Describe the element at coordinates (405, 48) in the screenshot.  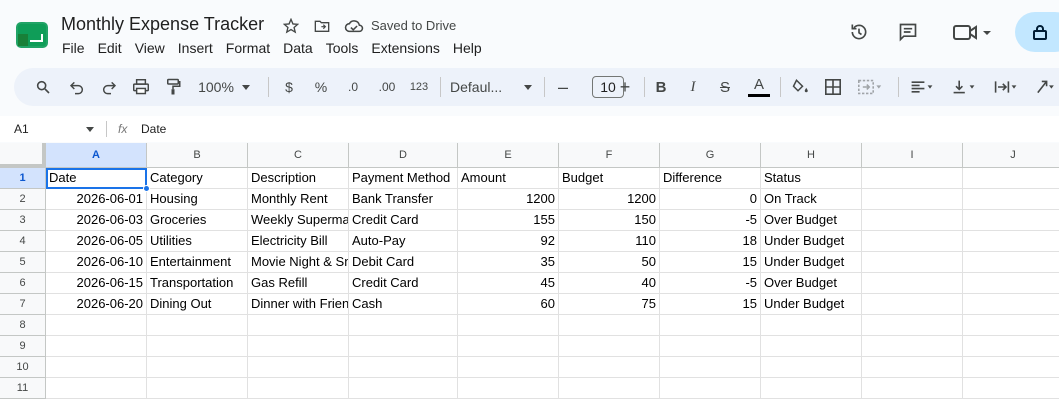
I see `menu-extensions: Extensions` at that location.